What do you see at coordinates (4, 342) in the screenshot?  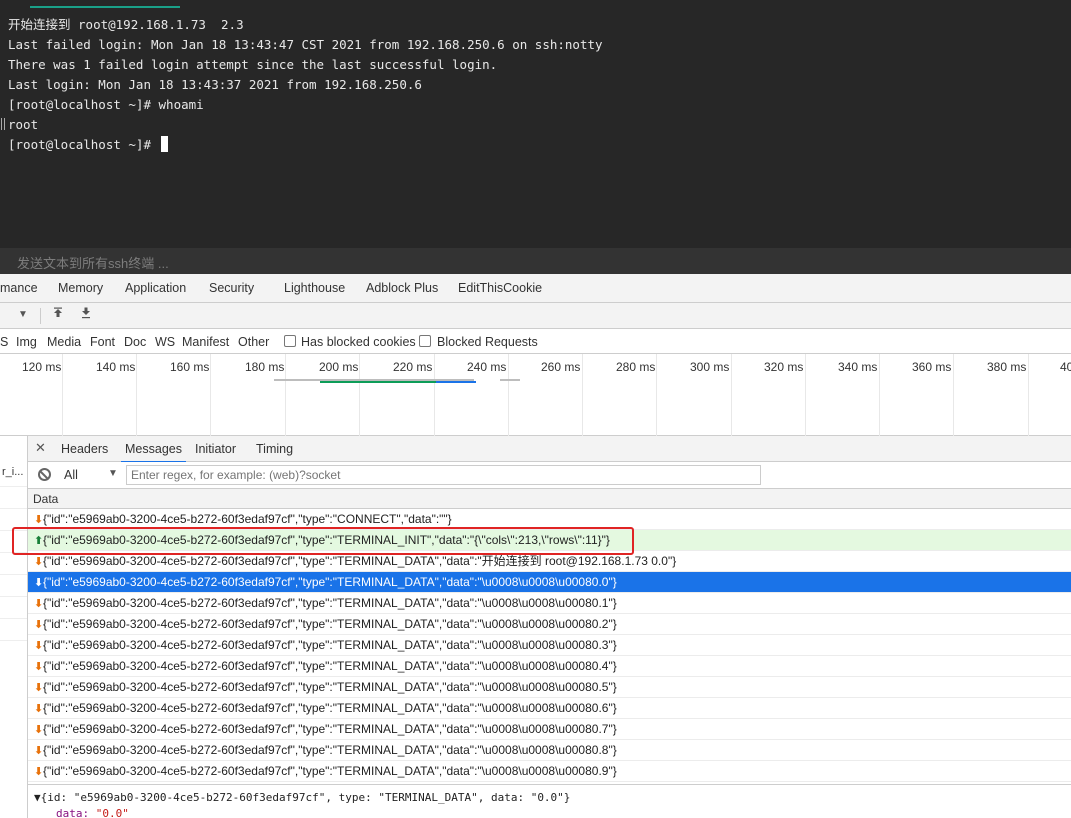 I see `filter-js: S` at bounding box center [4, 342].